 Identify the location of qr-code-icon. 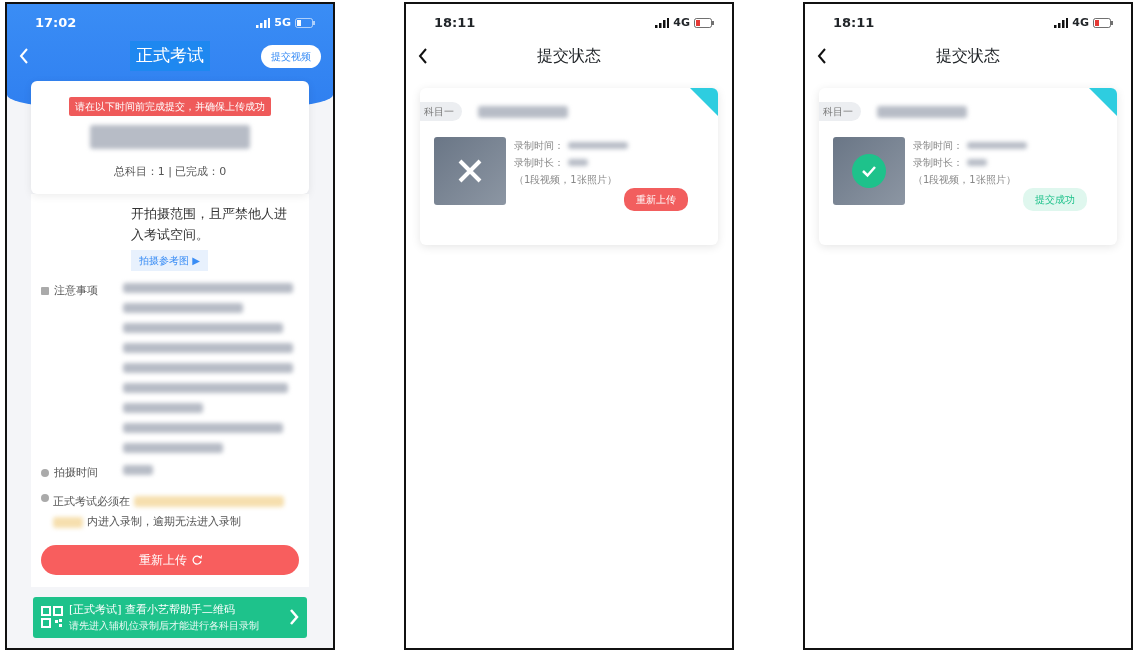
(52, 617).